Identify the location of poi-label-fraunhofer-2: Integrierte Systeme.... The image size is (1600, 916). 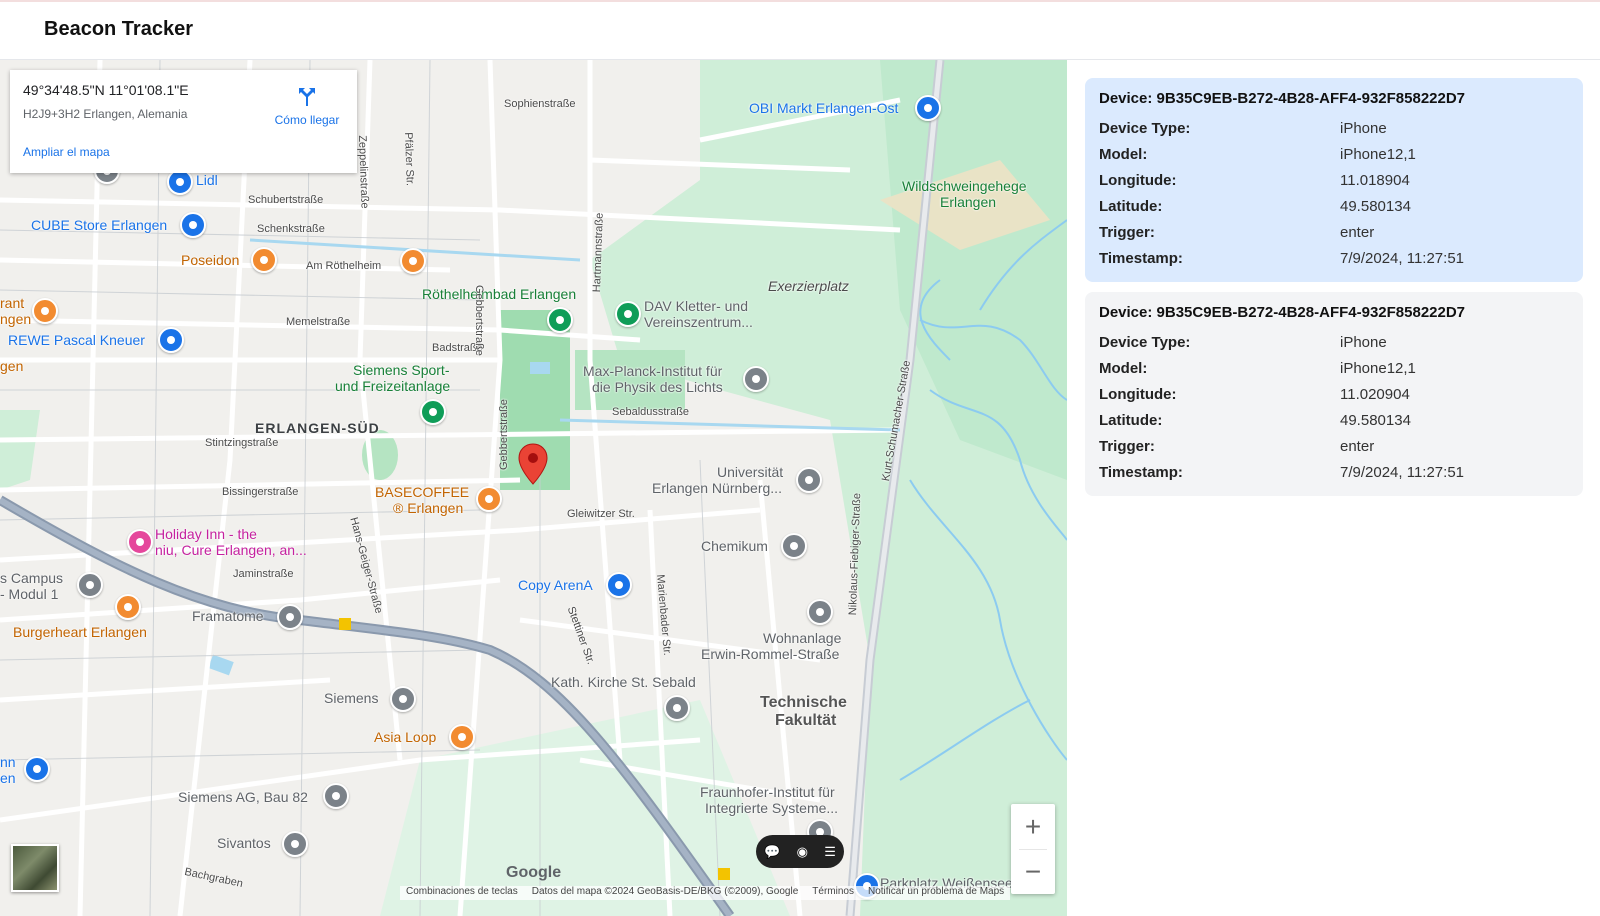
(771, 808).